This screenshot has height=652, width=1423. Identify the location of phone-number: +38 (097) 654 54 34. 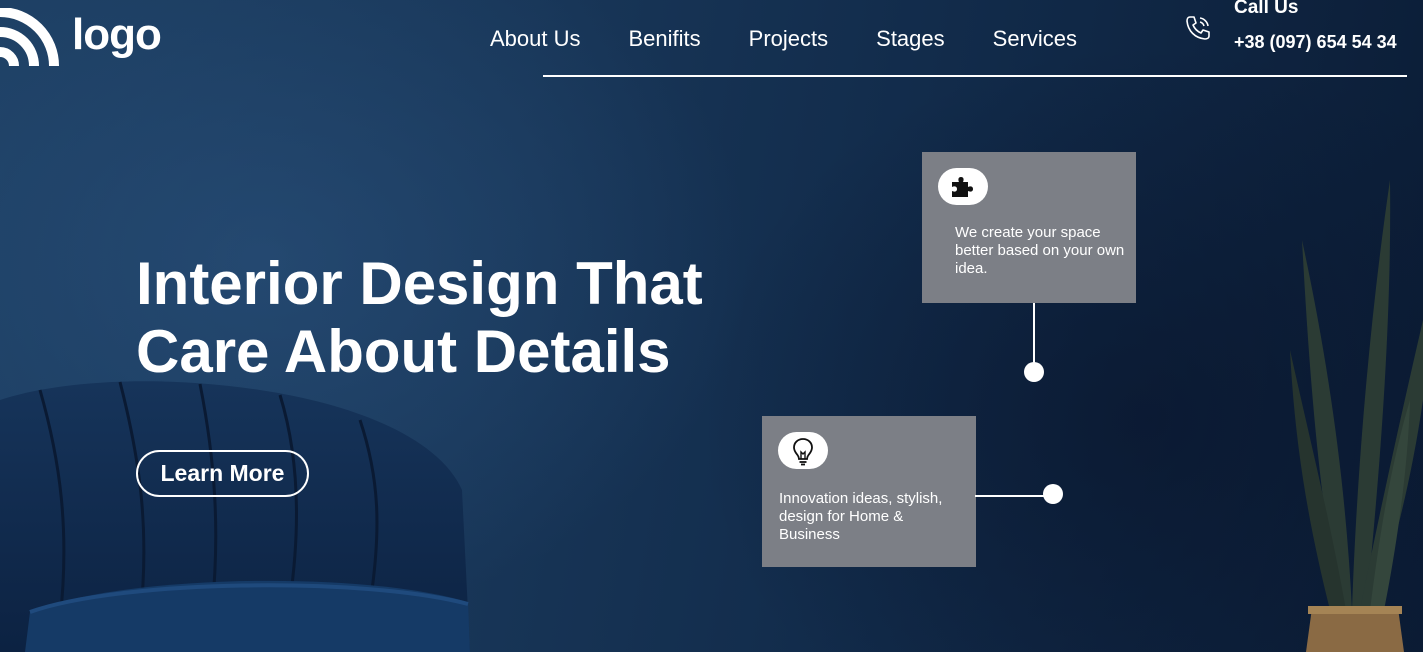
(1315, 42).